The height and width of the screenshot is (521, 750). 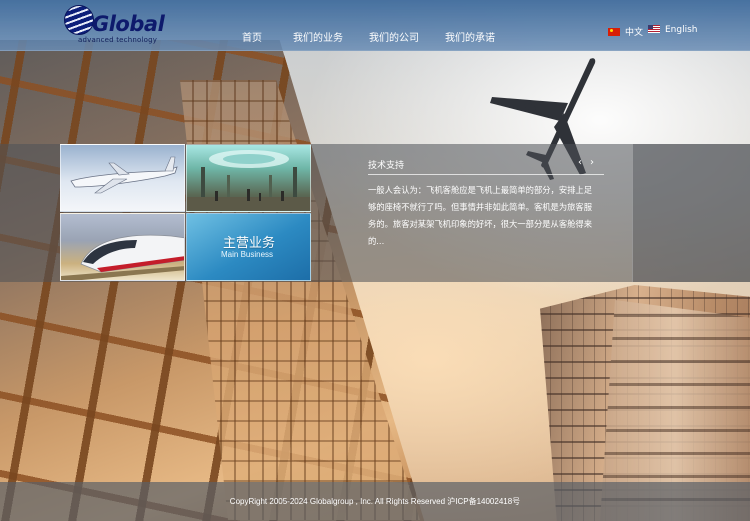 I want to click on train-icon, so click(x=122, y=257).